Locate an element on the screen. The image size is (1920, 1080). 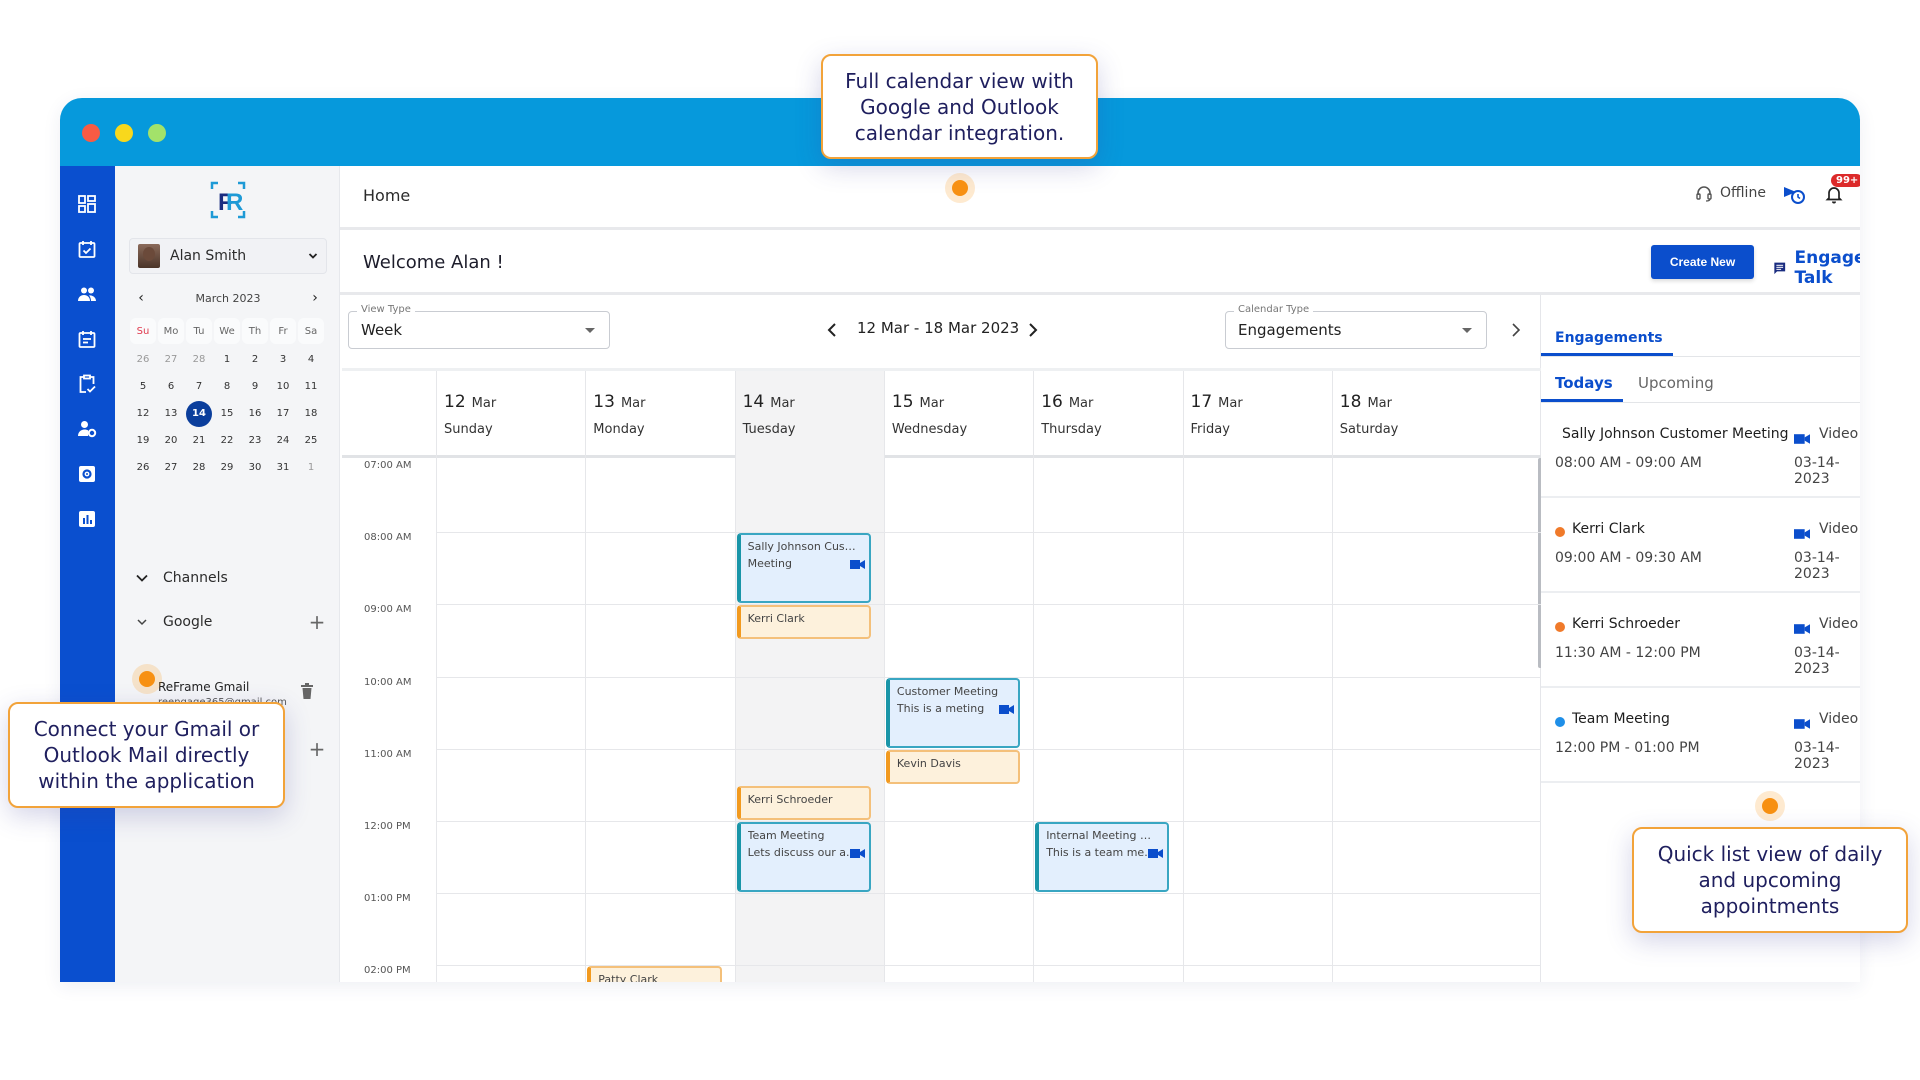
previous-week-button is located at coordinates (832, 330).